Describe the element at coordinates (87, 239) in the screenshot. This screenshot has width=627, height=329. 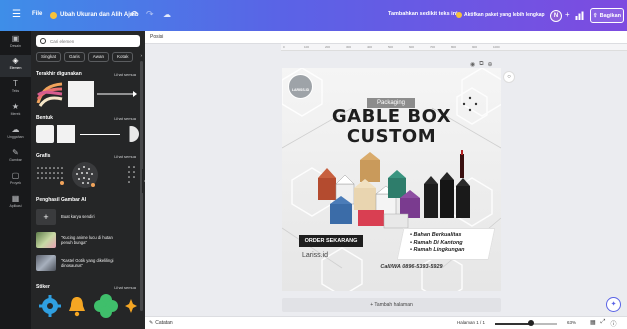
I see `ai-item-text: "Kucing anime lucu di hutan penuh bunga"` at that location.